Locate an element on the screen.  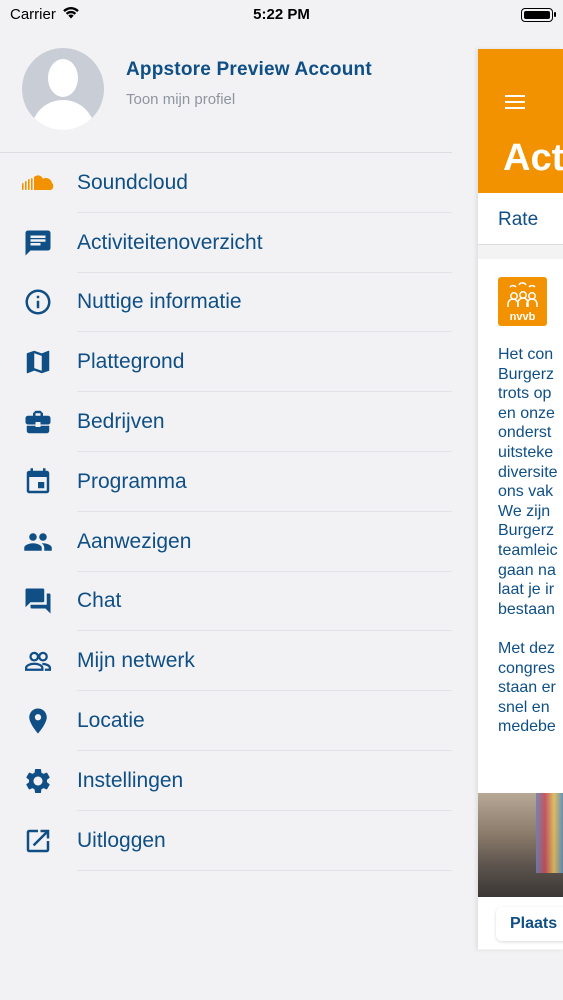
menu-label: Programma is located at coordinates (132, 481).